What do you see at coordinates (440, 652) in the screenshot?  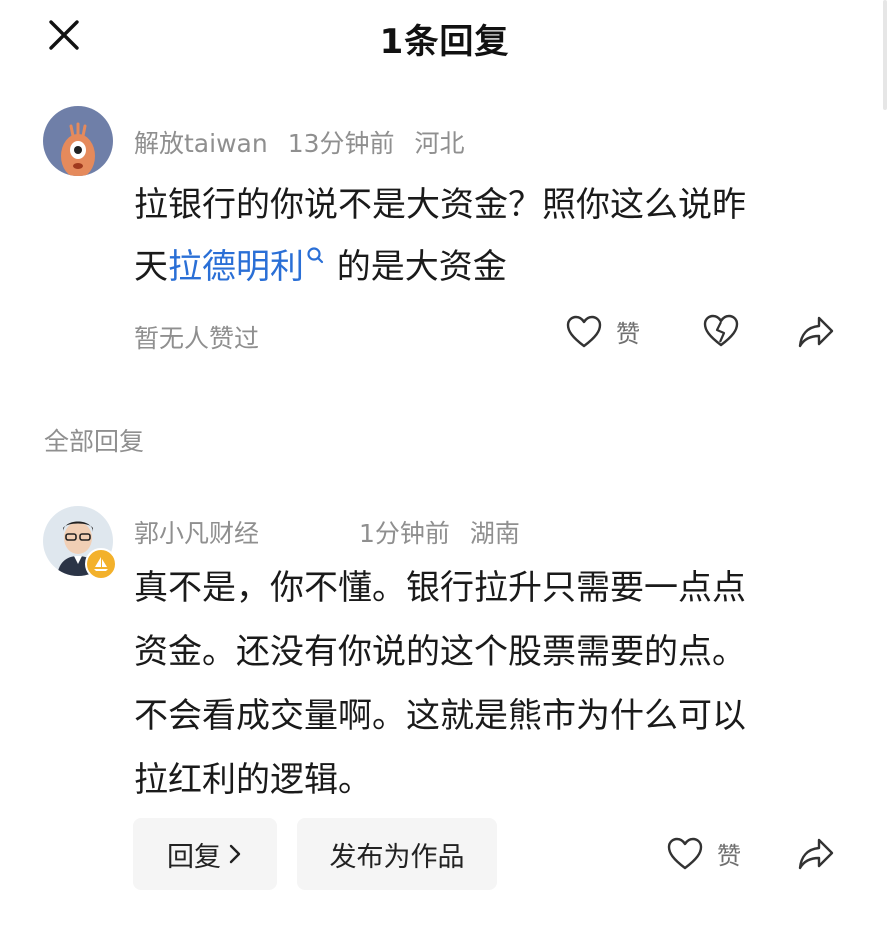 I see `reply-line: 资金。还没有你说的这个股票需要的点。` at bounding box center [440, 652].